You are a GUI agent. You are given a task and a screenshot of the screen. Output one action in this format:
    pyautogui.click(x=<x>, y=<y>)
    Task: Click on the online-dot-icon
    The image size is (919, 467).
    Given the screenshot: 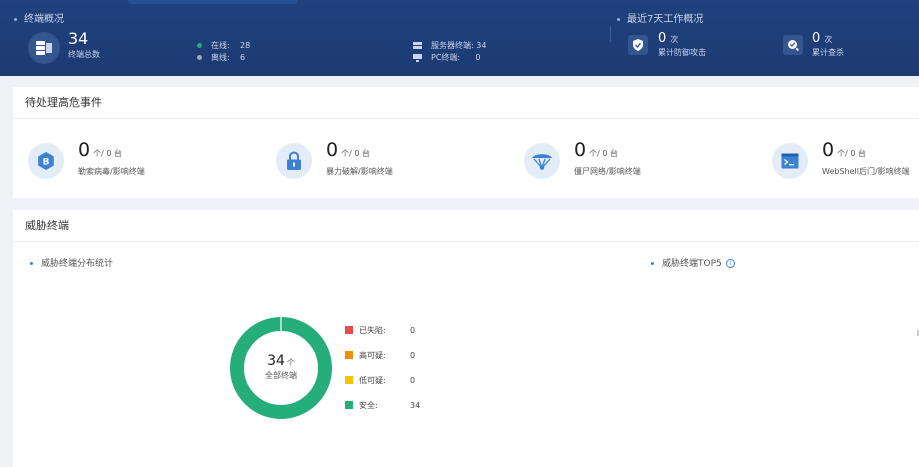 What is the action you would take?
    pyautogui.click(x=199, y=45)
    